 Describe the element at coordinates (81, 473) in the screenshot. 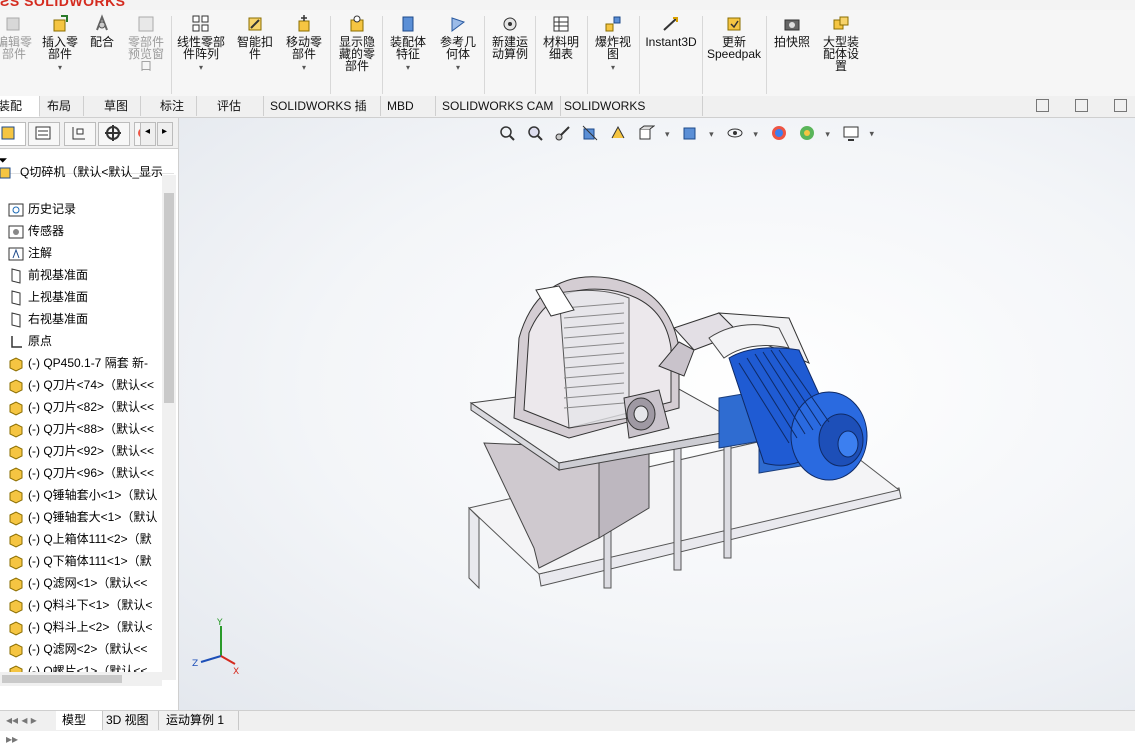

I see `tree-item-component: (-) Q刀片<96>（默认<<` at that location.